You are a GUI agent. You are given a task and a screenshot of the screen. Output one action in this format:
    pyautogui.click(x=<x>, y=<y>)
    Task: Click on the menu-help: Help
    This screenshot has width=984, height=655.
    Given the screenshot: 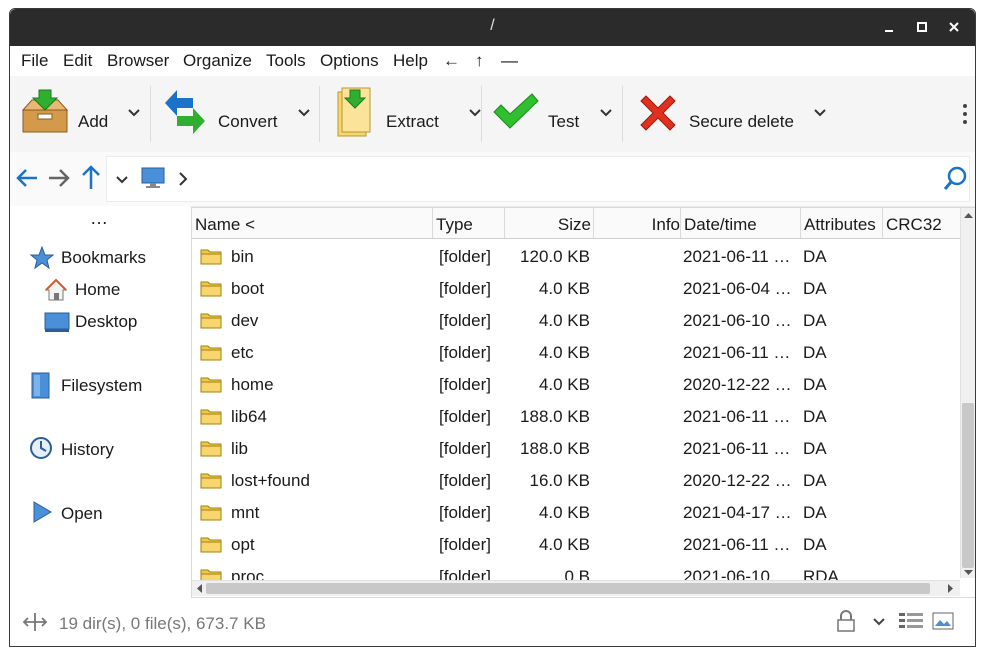 What is the action you would take?
    pyautogui.click(x=410, y=61)
    